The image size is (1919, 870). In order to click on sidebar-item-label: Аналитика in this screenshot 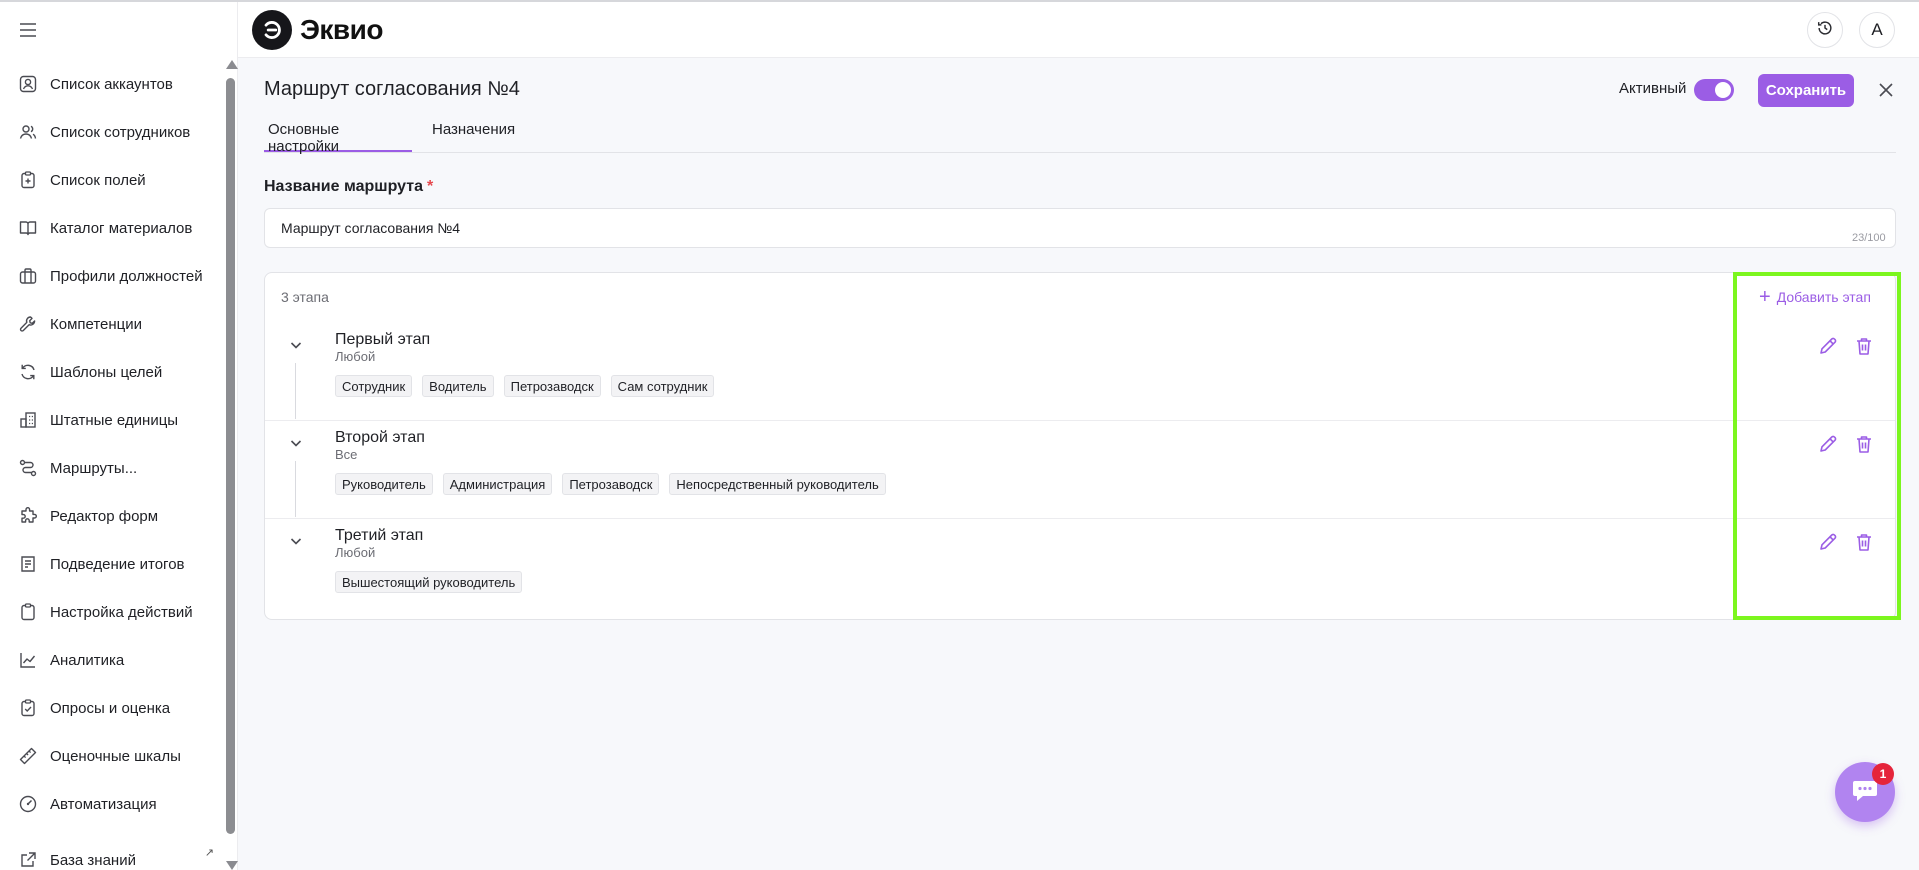, I will do `click(87, 660)`.